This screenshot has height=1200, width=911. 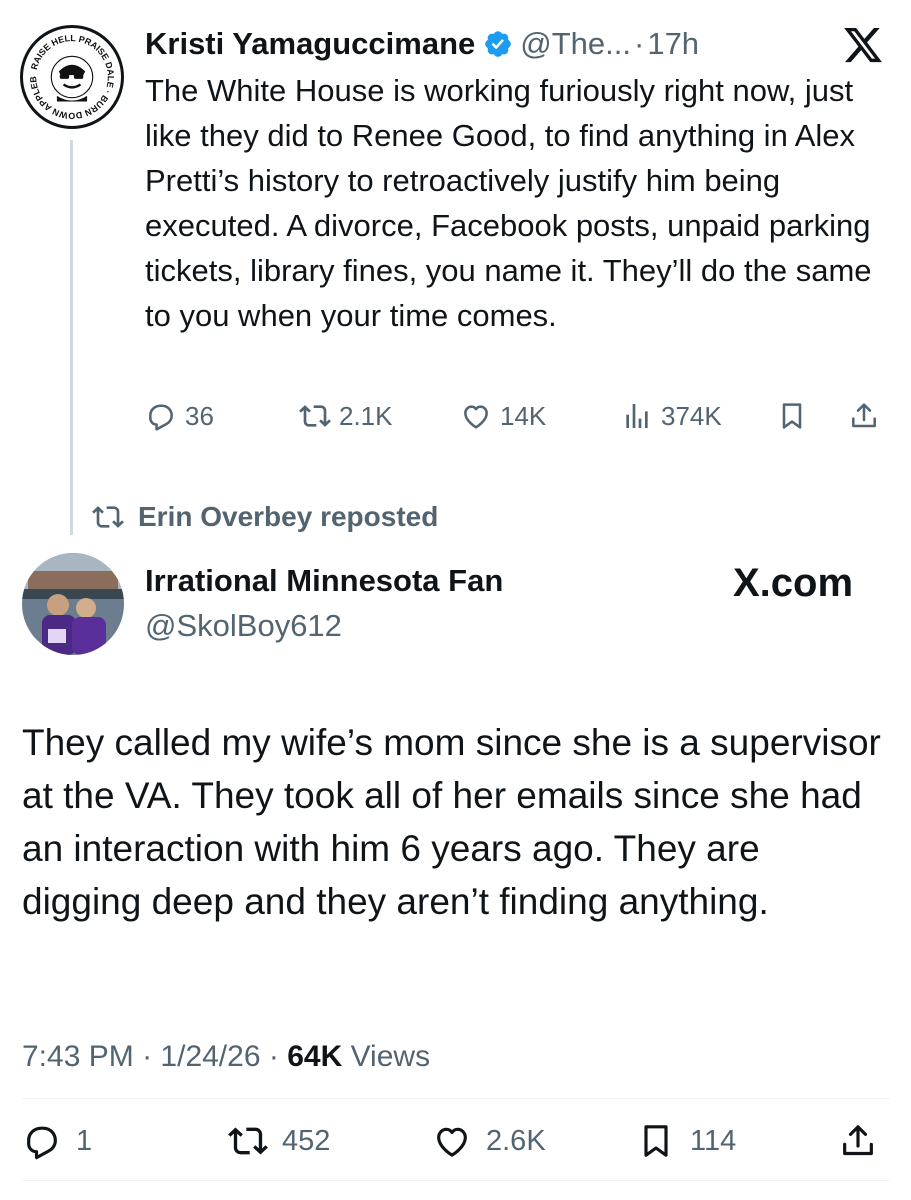 What do you see at coordinates (390, 1056) in the screenshot?
I see `views-label: Views` at bounding box center [390, 1056].